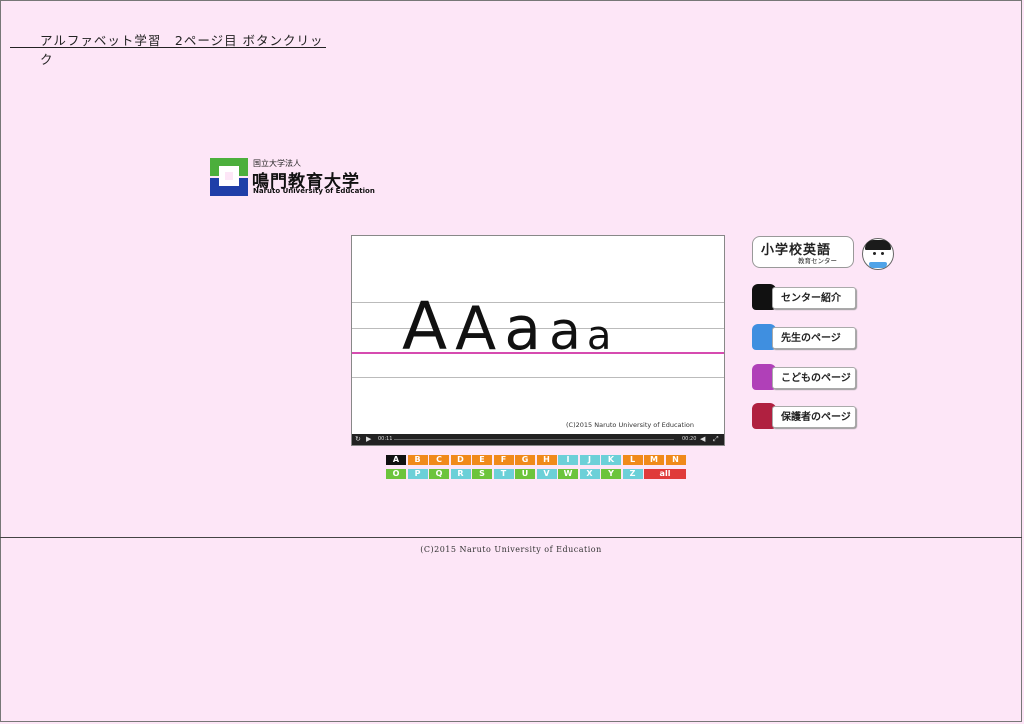 The height and width of the screenshot is (724, 1024). Describe the element at coordinates (525, 460) in the screenshot. I see `letter-button-g: G` at that location.